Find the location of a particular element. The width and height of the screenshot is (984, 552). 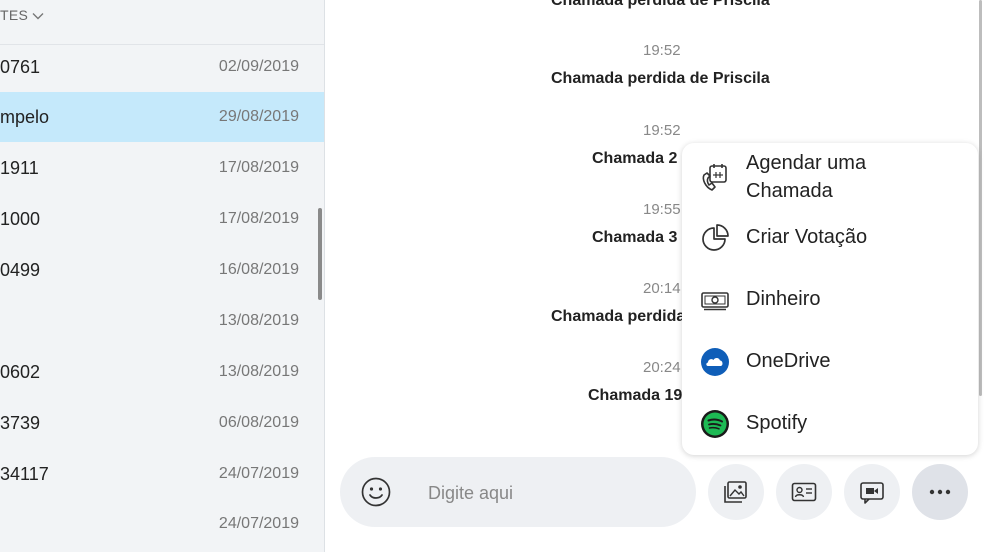

spotify-icon is located at coordinates (715, 424).